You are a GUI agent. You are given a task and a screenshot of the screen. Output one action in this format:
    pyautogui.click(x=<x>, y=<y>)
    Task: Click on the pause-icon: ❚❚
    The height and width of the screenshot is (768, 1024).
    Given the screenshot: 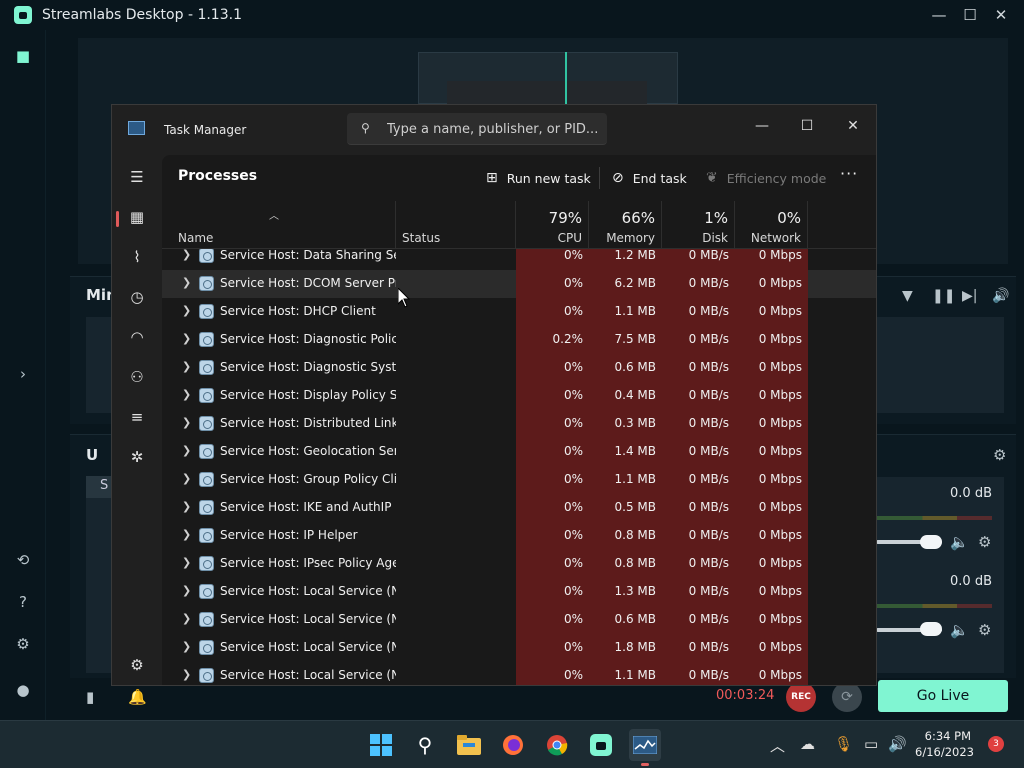 What is the action you would take?
    pyautogui.click(x=943, y=296)
    